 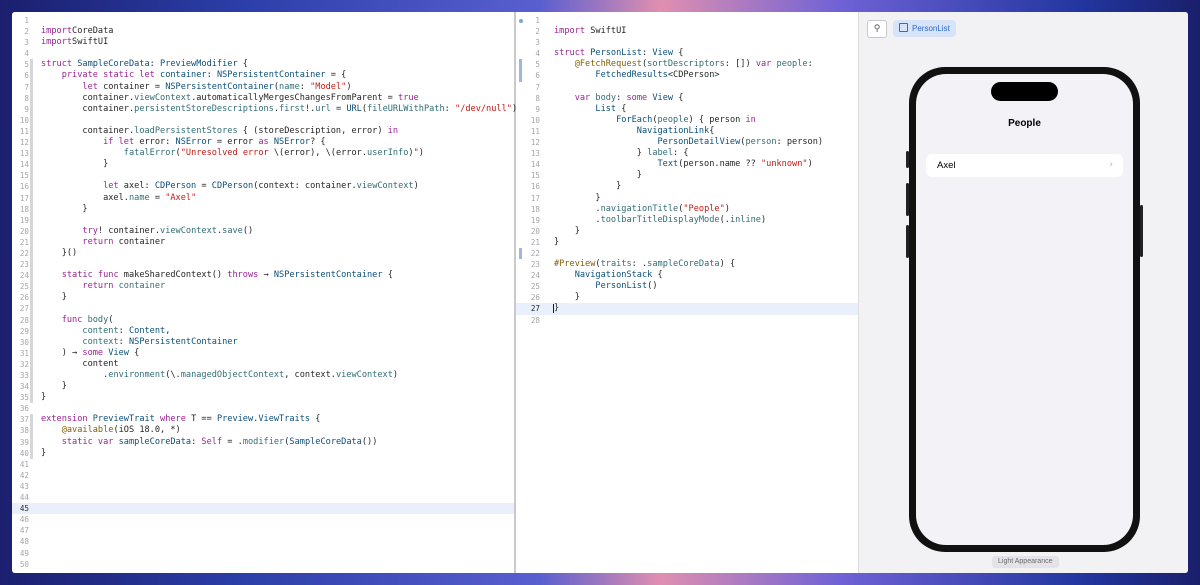 What do you see at coordinates (687, 120) in the screenshot?
I see `code-line: 10 ForEach(people) { person in` at bounding box center [687, 120].